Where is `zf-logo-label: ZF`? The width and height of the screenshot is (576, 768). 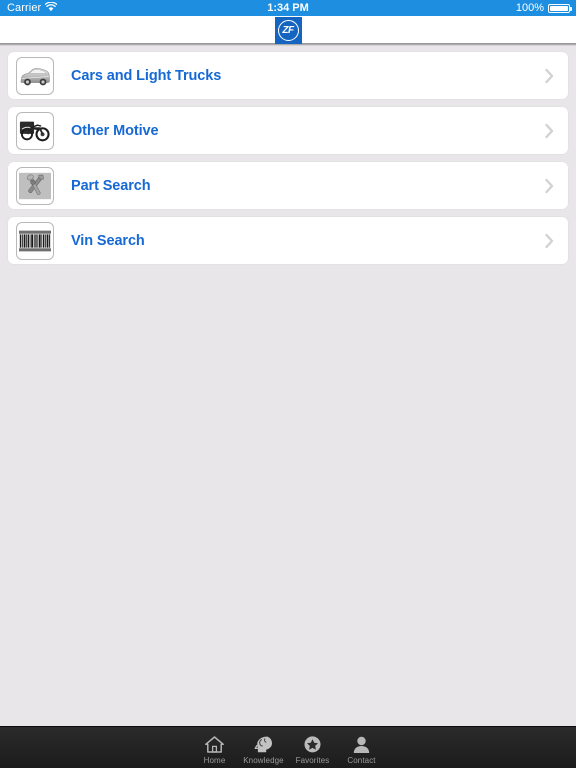
zf-logo-label: ZF is located at coordinates (288, 30).